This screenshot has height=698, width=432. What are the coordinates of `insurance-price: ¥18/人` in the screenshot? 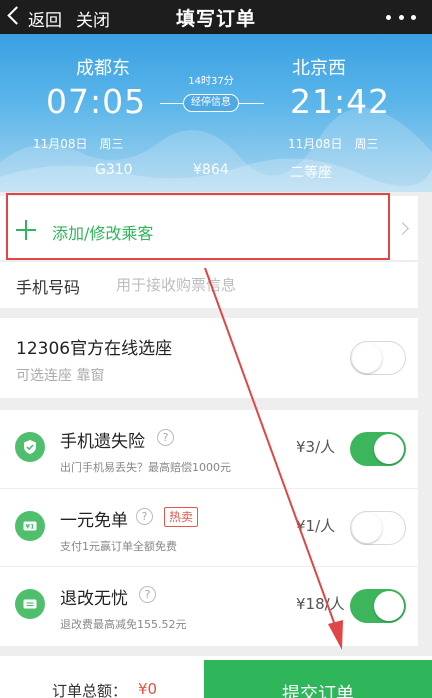 It's located at (320, 604).